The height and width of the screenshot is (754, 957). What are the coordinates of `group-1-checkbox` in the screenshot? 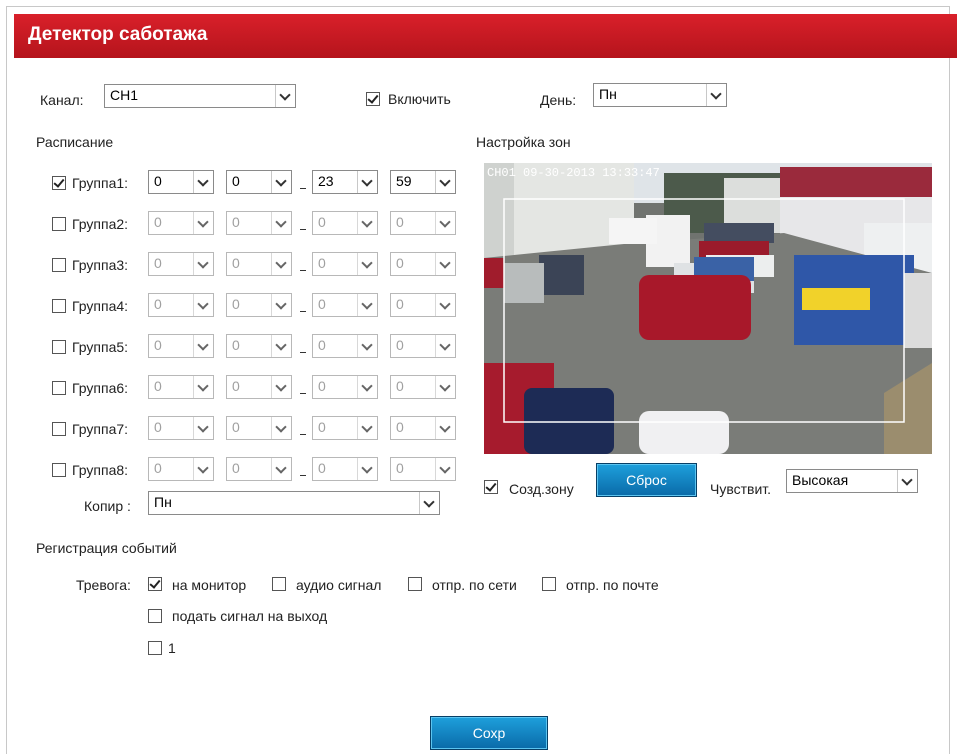 It's located at (59, 183).